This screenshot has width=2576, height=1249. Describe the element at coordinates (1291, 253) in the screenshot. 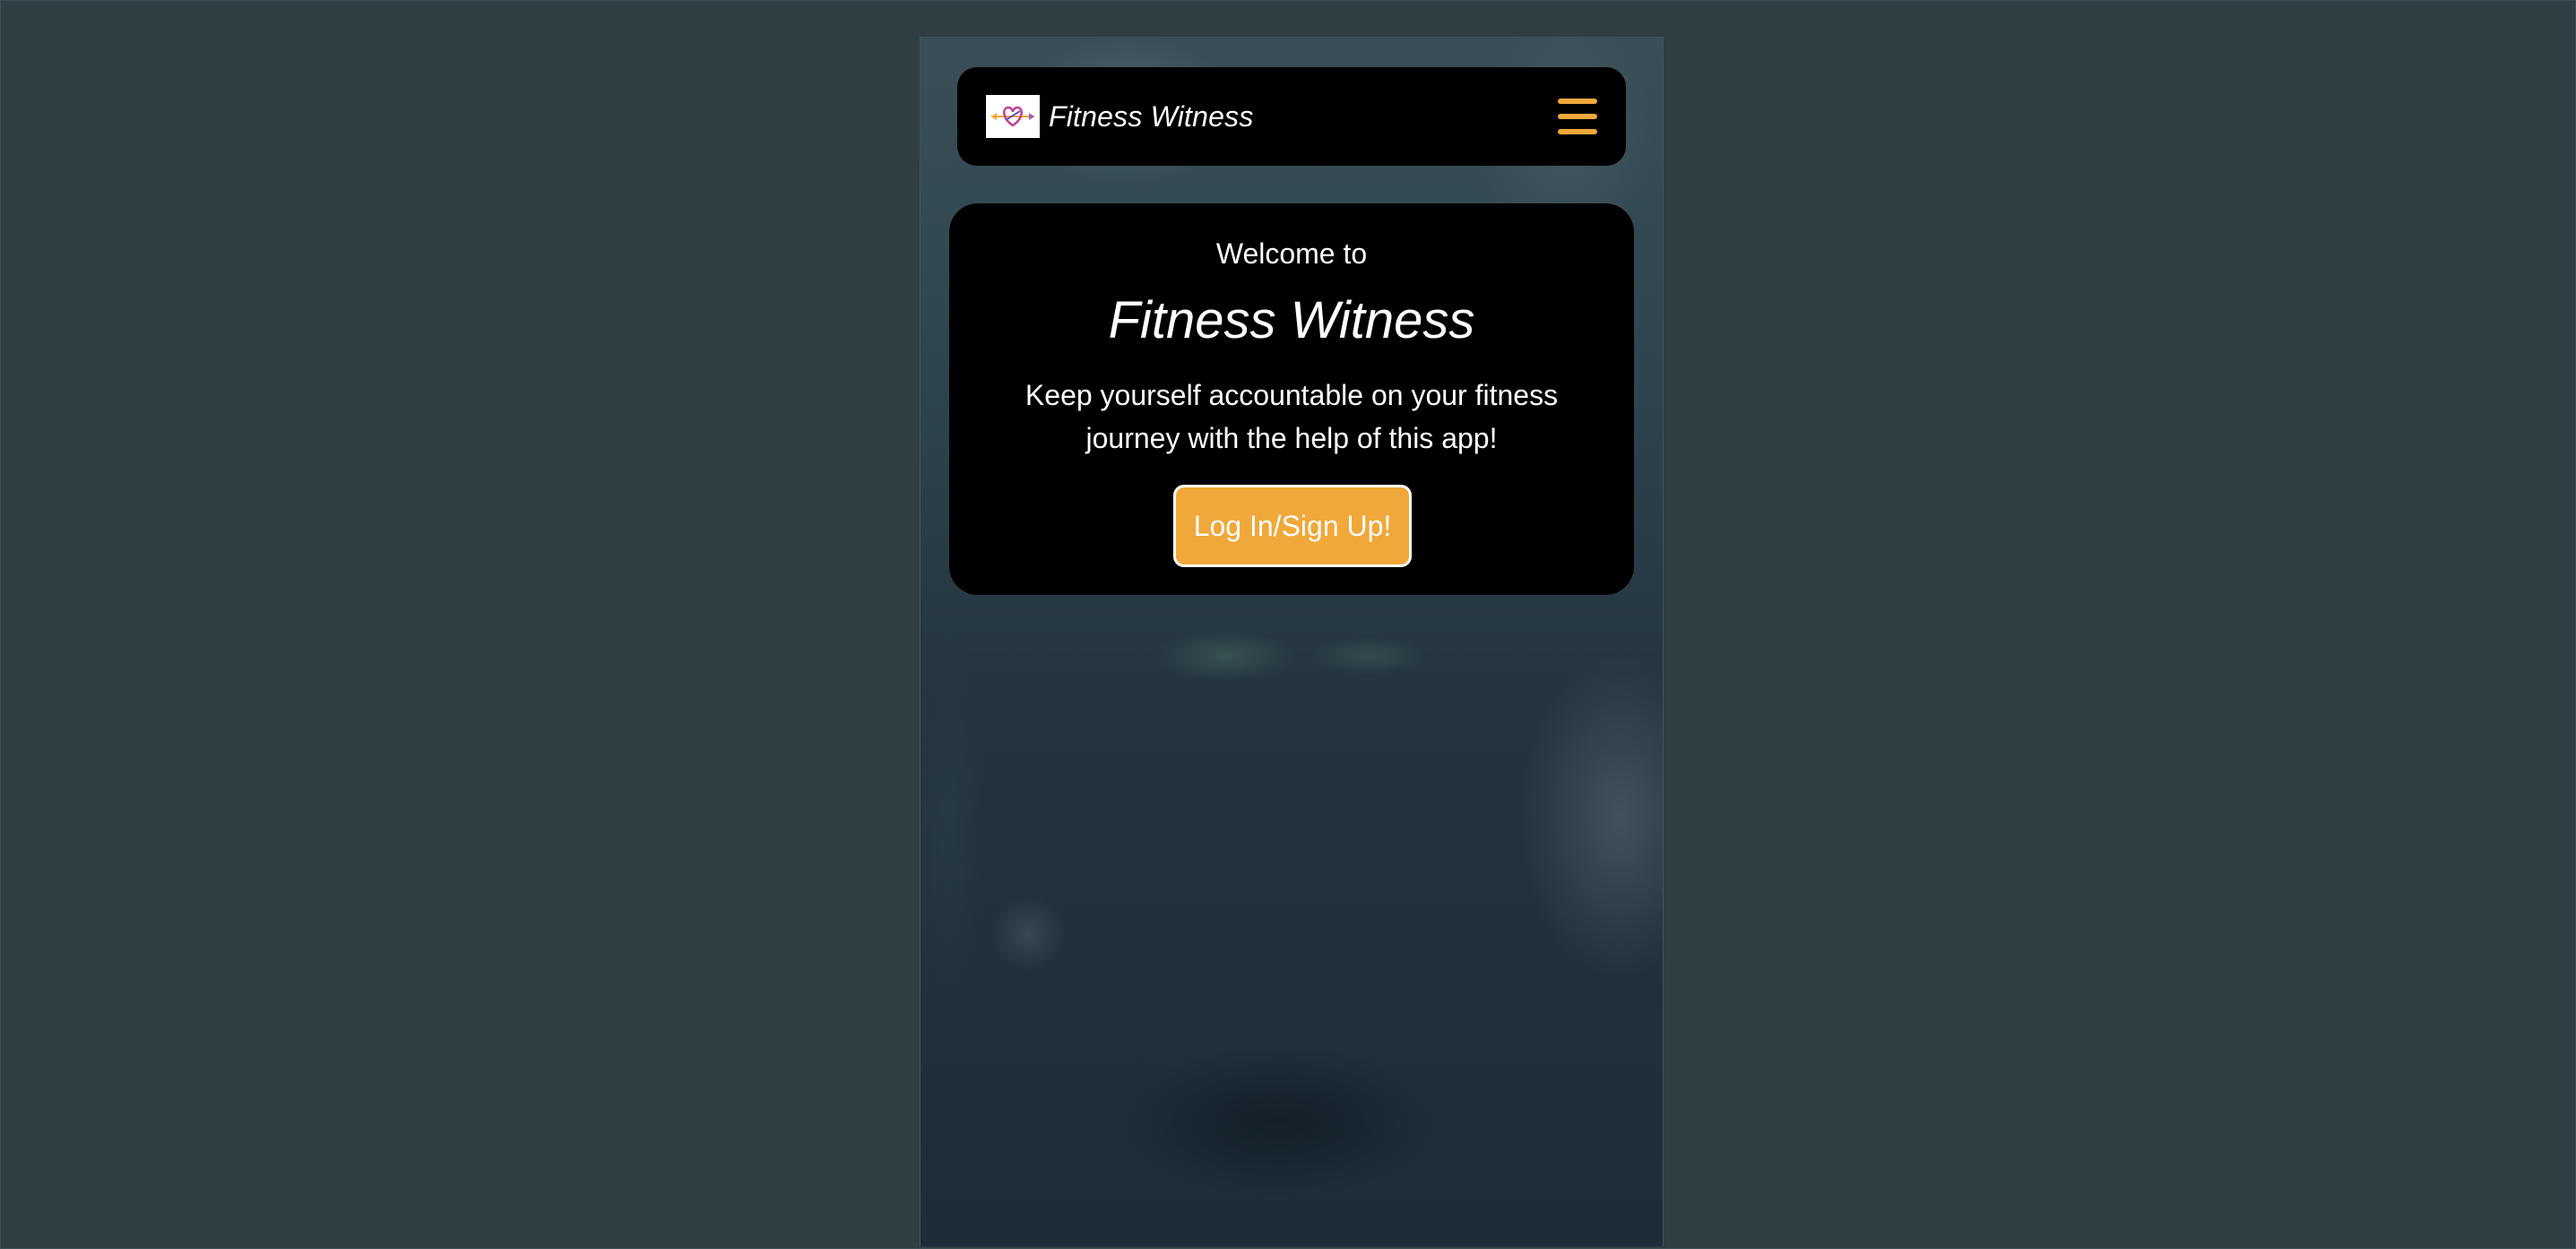

I see `welcome-text: Welcome to` at that location.